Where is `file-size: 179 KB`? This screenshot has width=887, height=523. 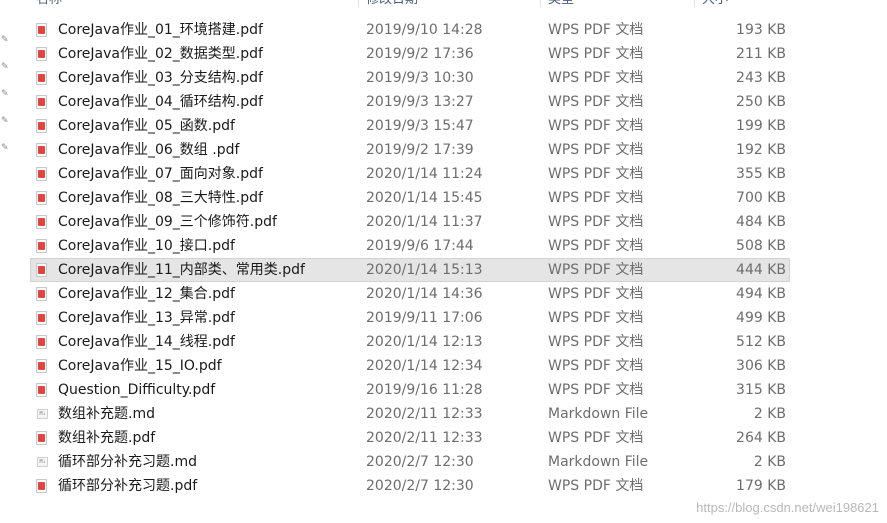
file-size: 179 KB is located at coordinates (761, 486).